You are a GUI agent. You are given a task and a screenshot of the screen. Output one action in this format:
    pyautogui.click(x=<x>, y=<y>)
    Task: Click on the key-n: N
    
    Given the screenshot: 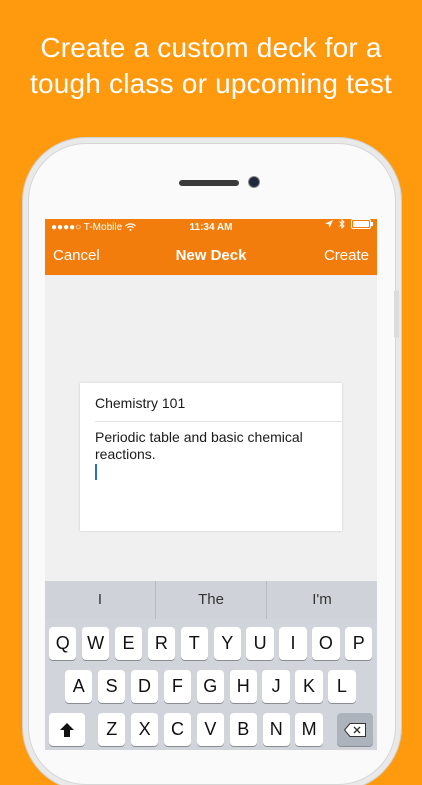 What is the action you would take?
    pyautogui.click(x=276, y=729)
    